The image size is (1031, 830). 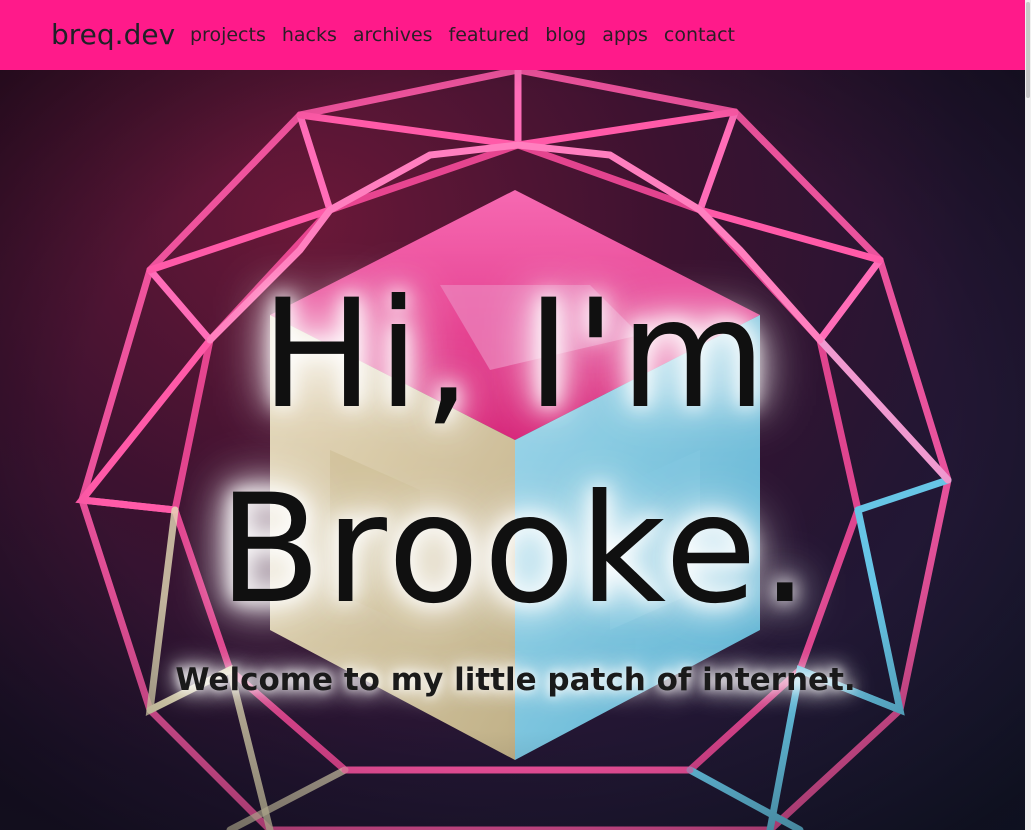 What do you see at coordinates (565, 35) in the screenshot?
I see `nav-link-blog: blog` at bounding box center [565, 35].